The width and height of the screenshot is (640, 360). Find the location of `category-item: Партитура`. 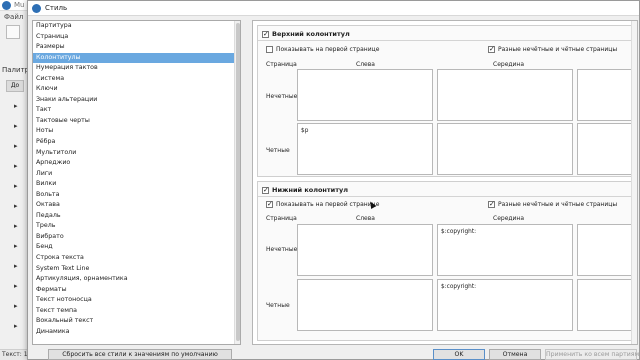

category-item: Партитура is located at coordinates (136, 26).